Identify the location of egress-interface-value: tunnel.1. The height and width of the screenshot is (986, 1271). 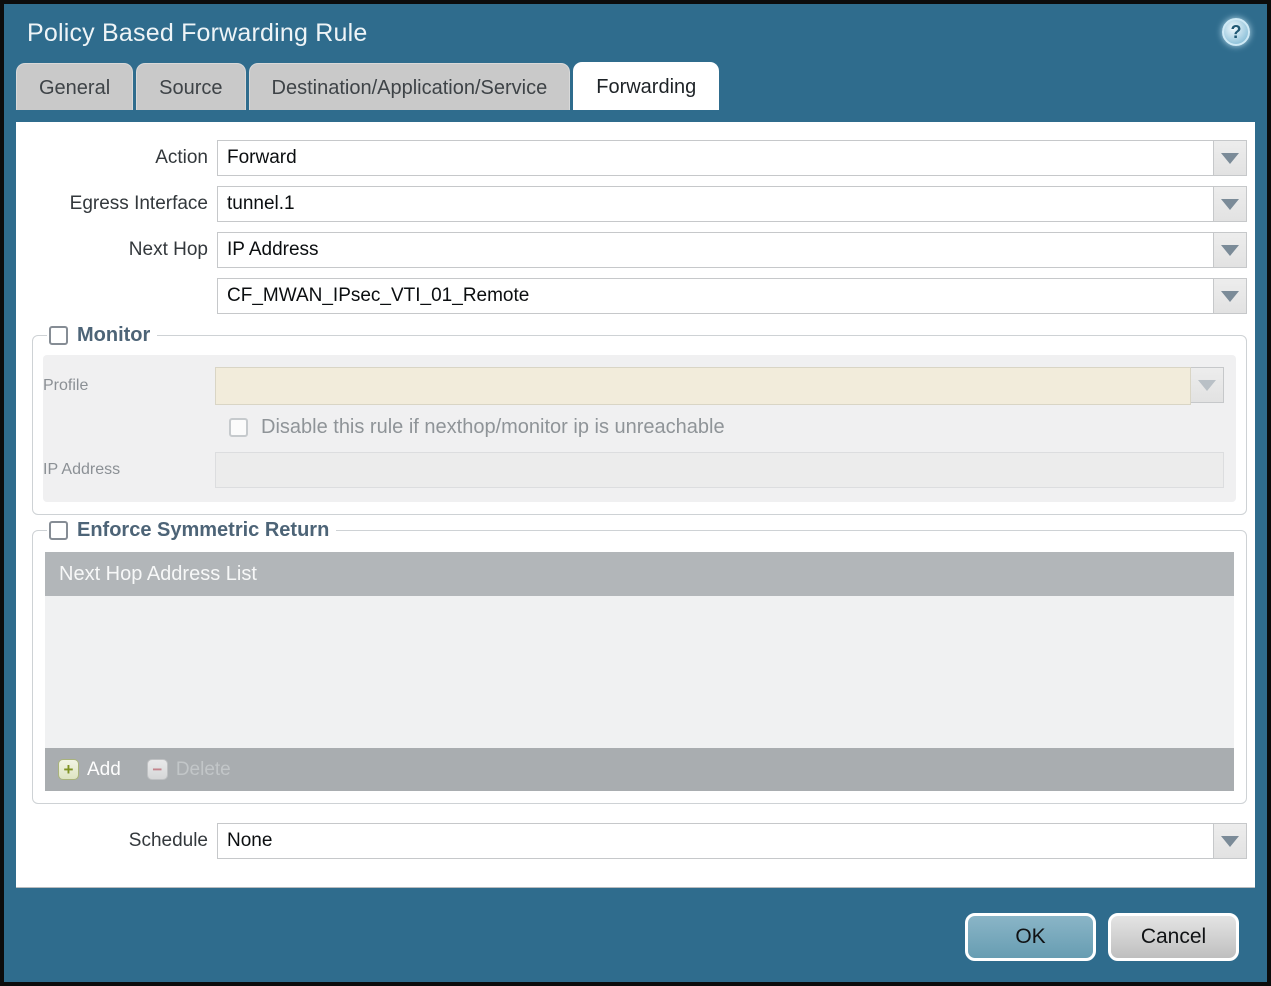
(715, 204).